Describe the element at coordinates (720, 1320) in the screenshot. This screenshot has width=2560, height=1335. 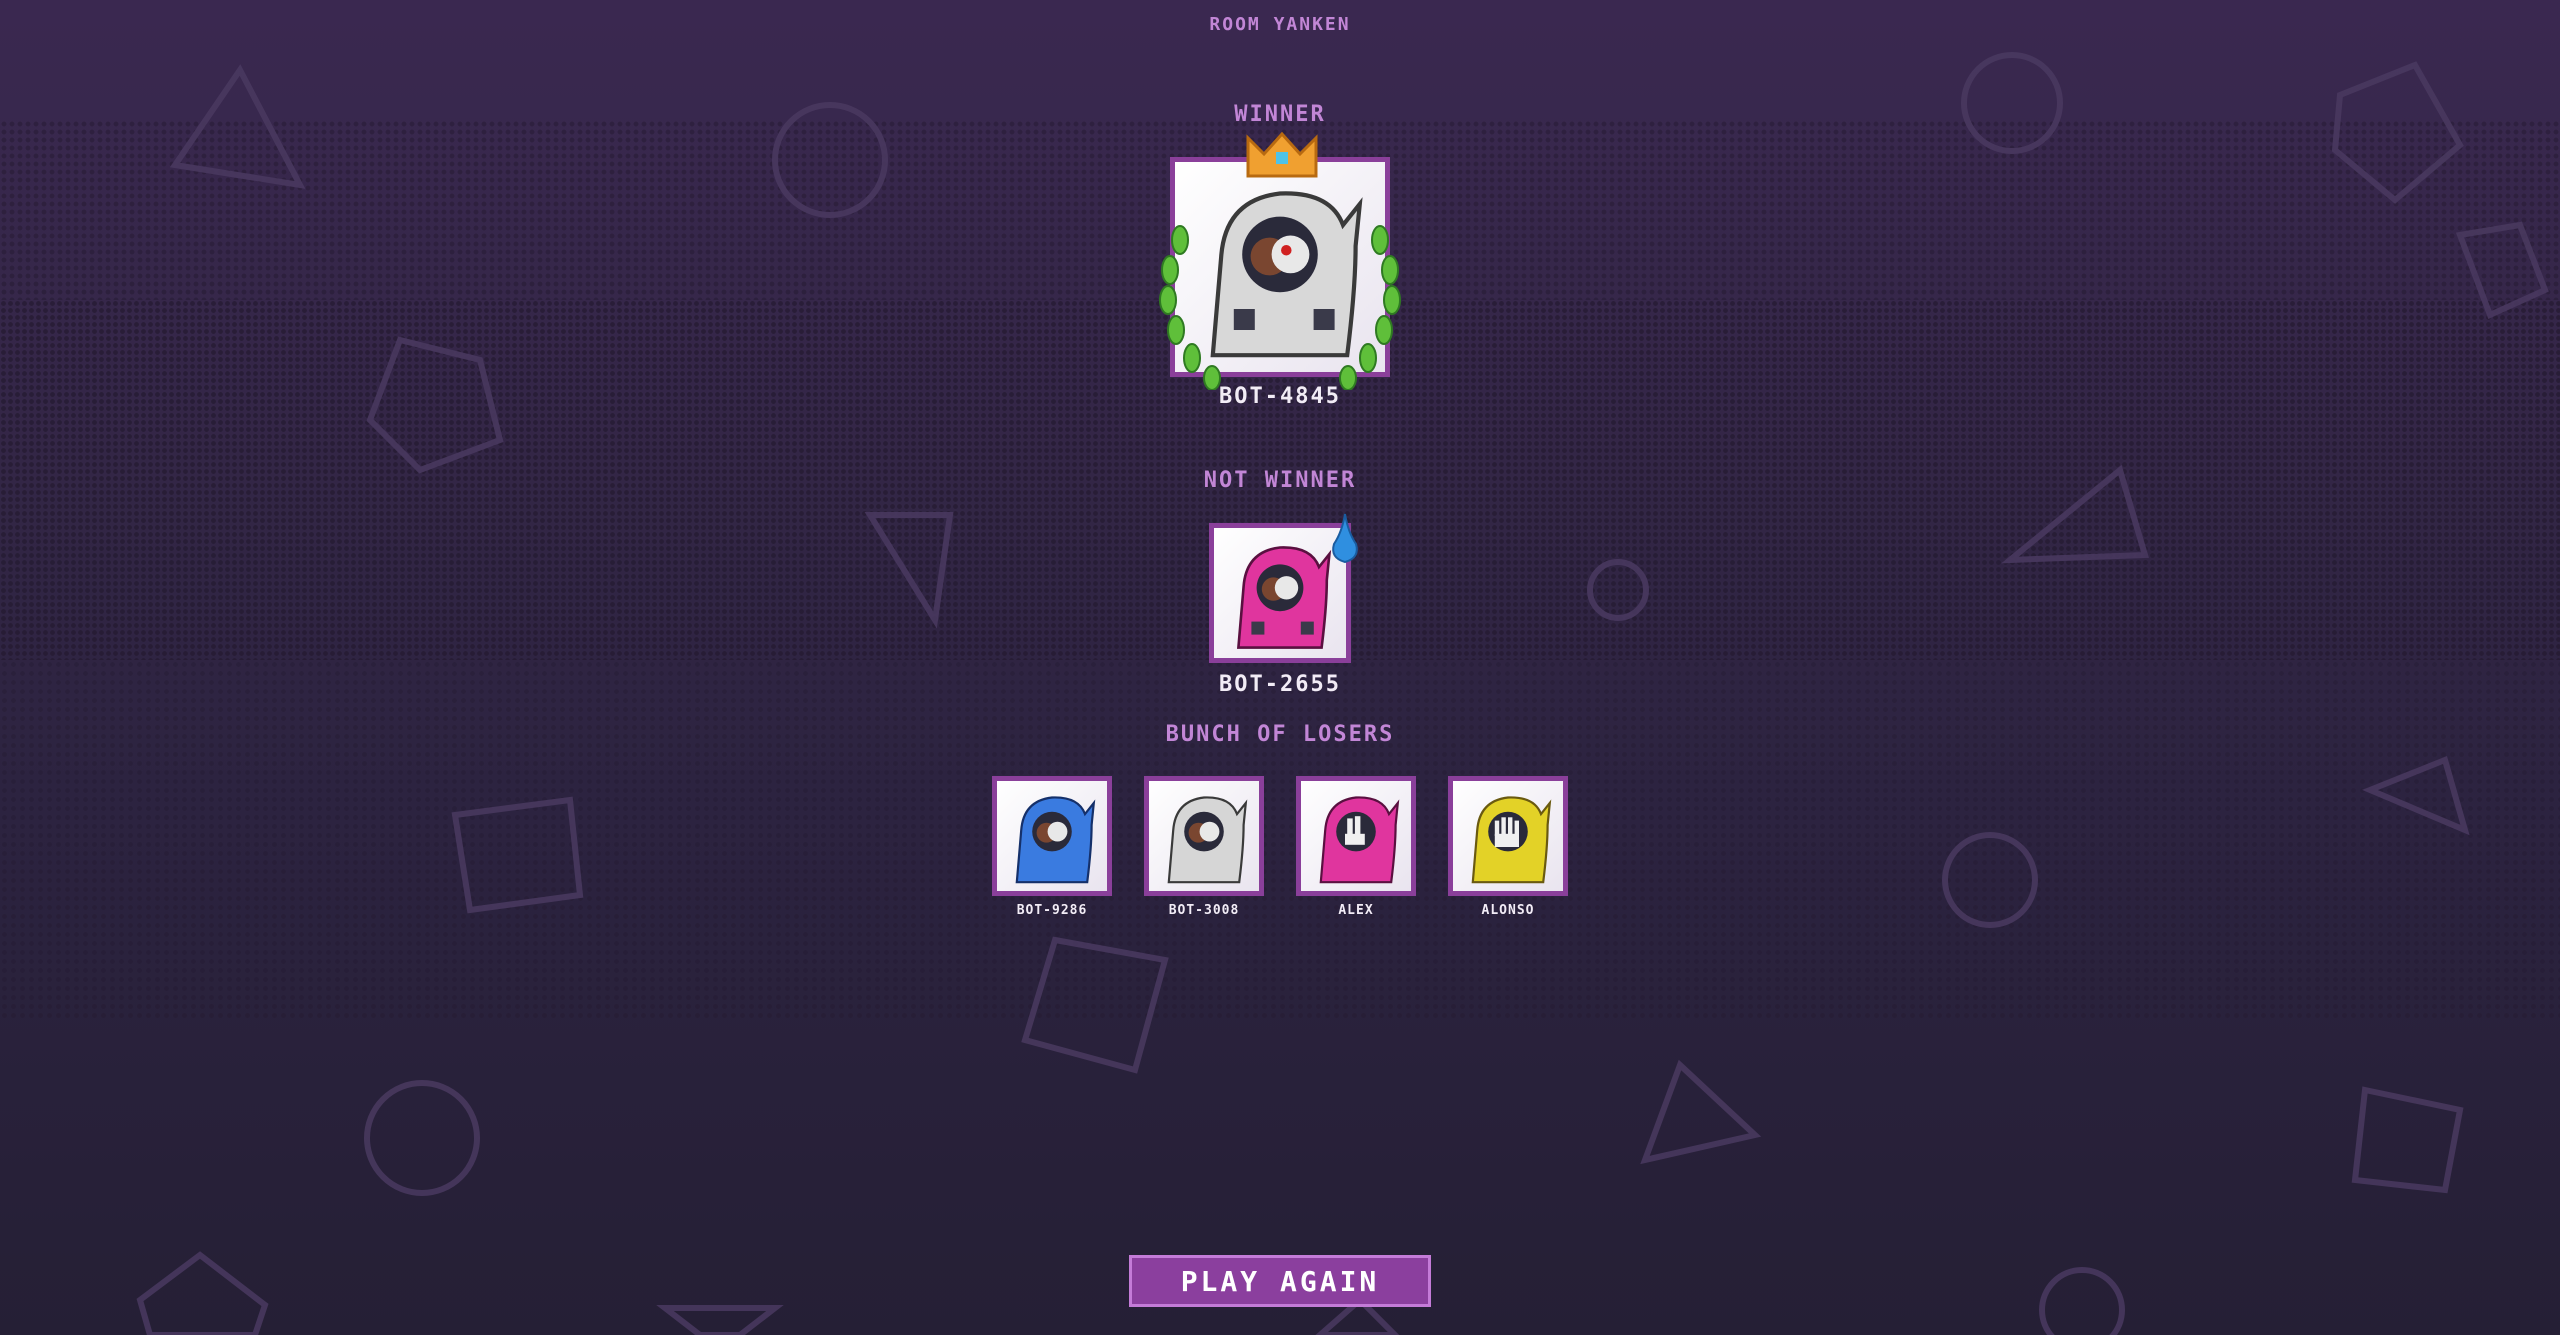
I see `bg-trapezoid` at that location.